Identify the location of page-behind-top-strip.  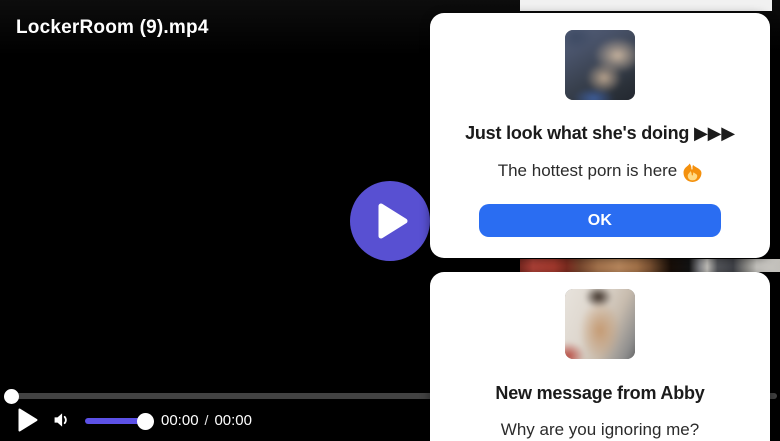
(646, 5).